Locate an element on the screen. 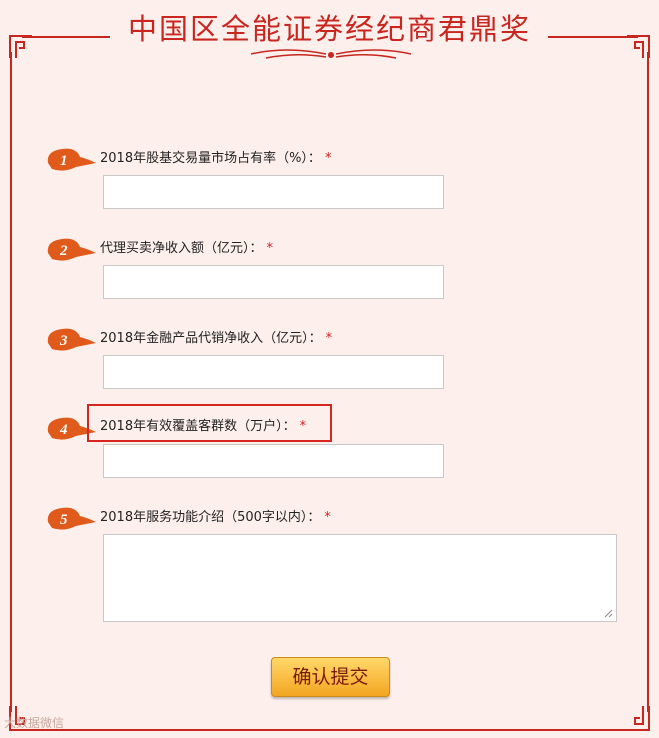 This screenshot has width=659, height=738. badge-number: 2 is located at coordinates (63, 251).